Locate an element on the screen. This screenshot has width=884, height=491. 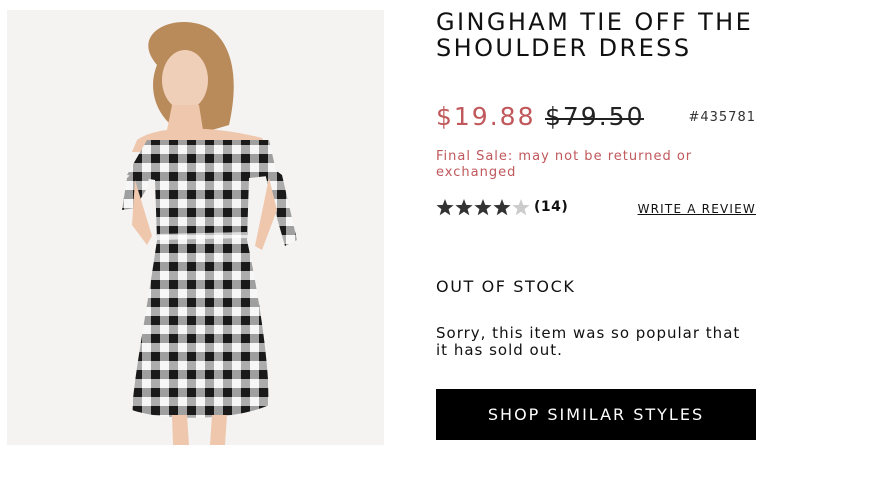
review-count: (14) is located at coordinates (551, 207).